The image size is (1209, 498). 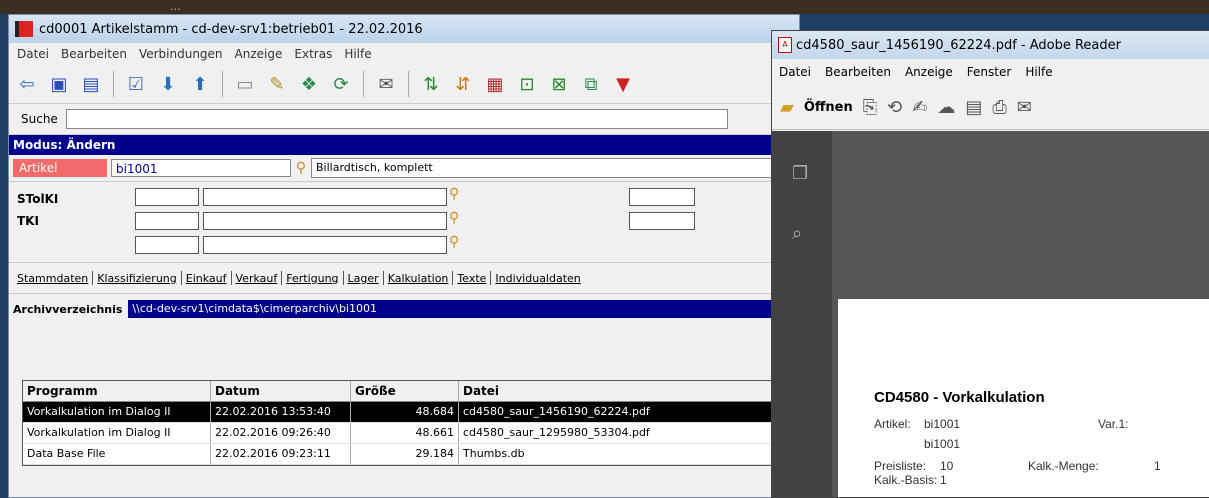 I want to click on artikel-input: bi1001, so click(x=201, y=168).